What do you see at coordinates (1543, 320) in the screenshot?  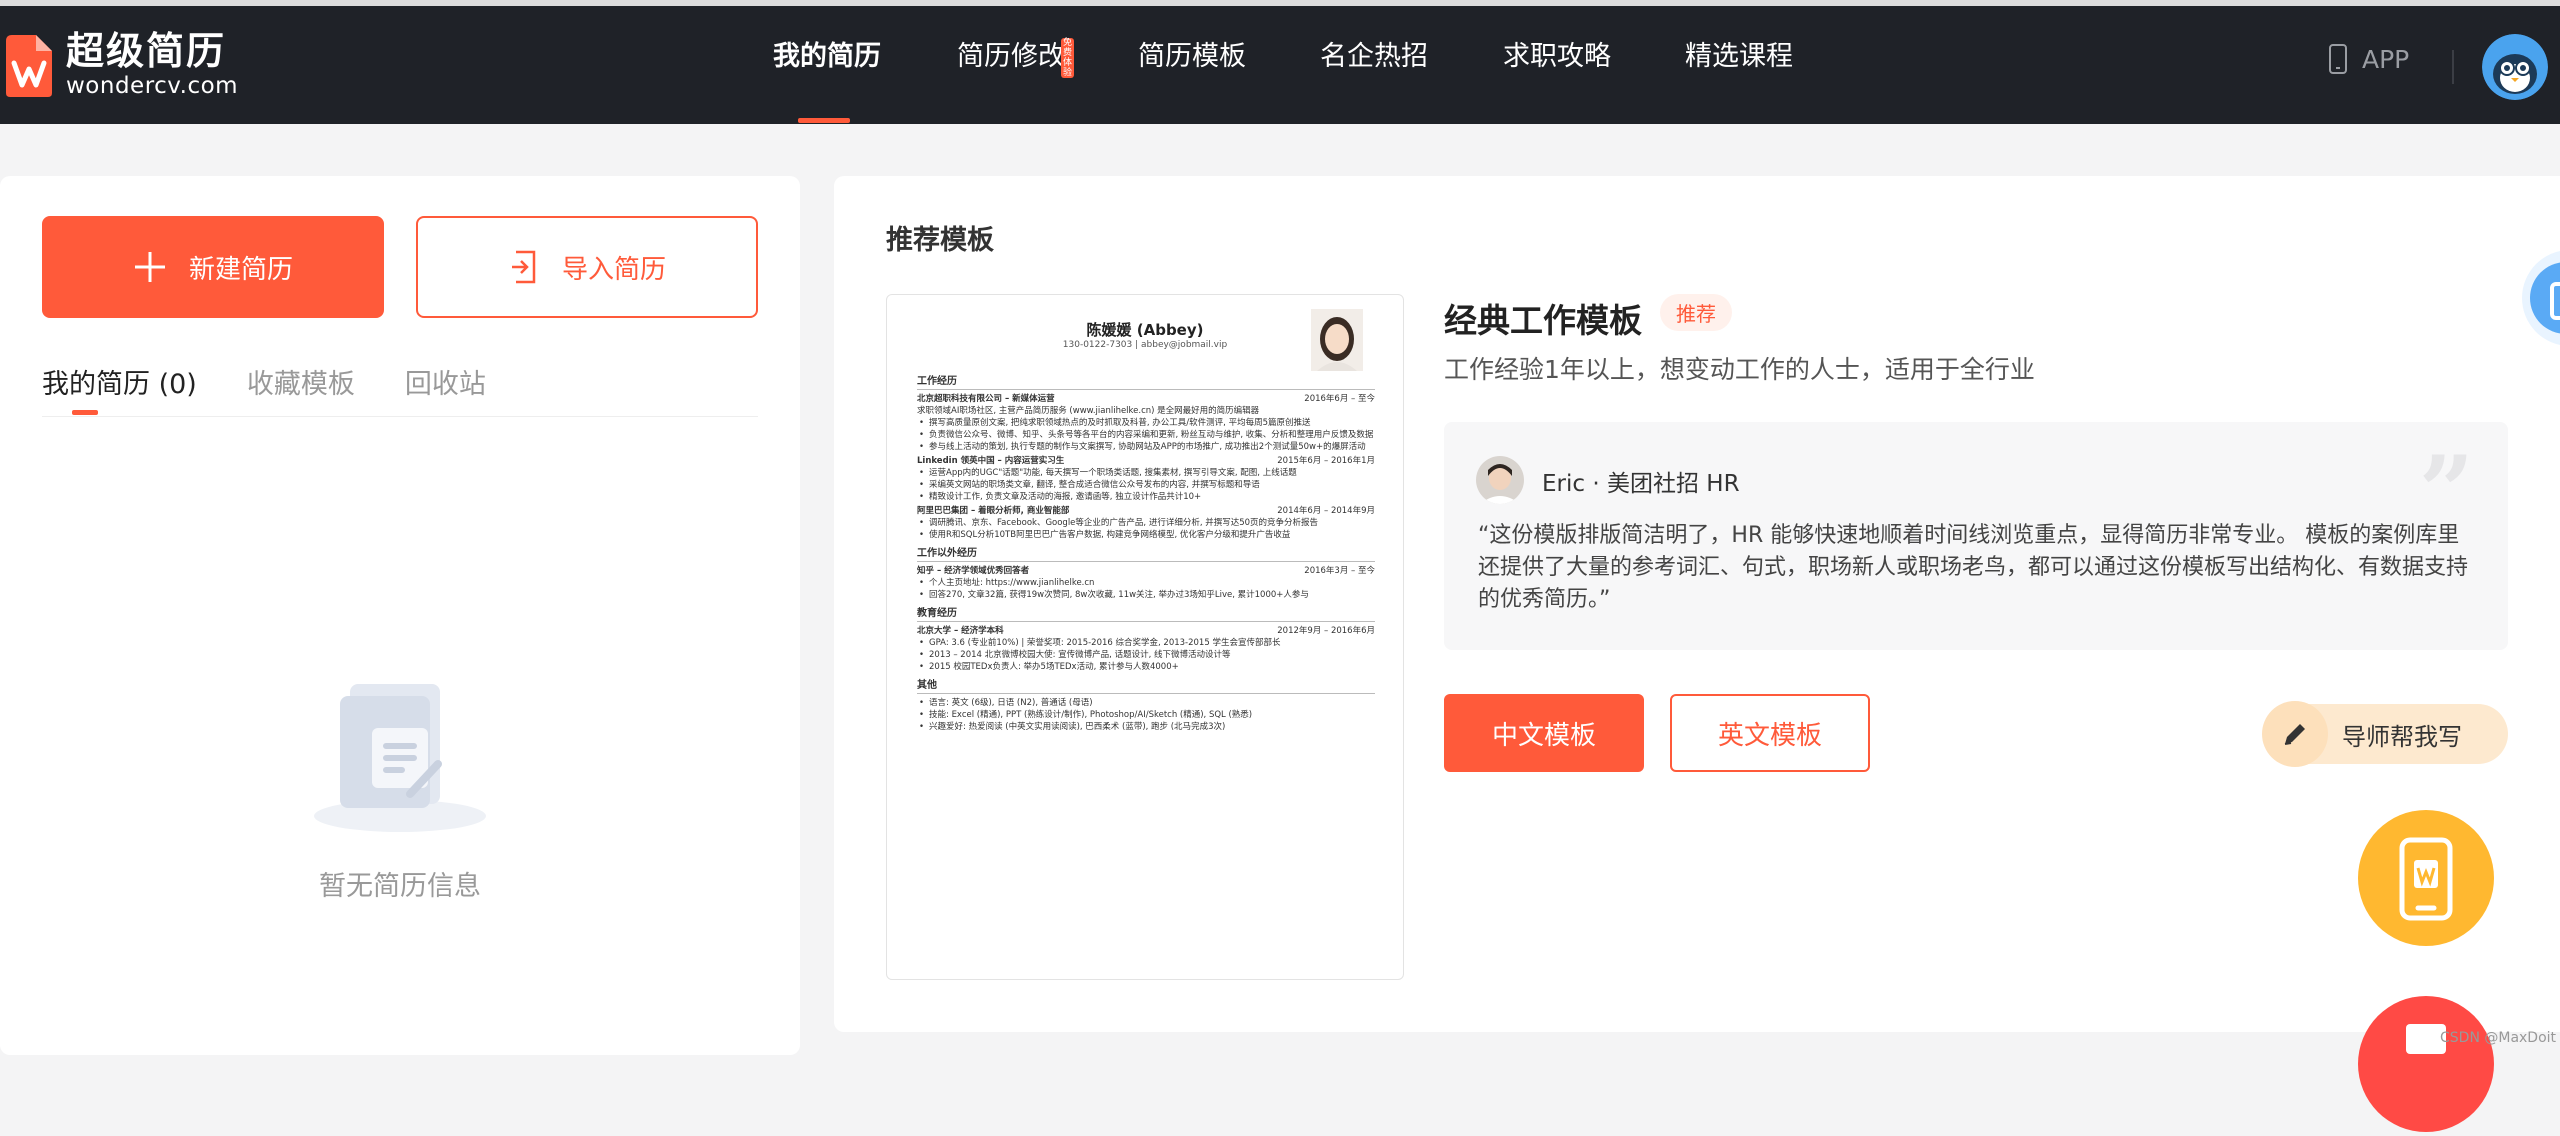 I see `template-title: 经典工作模板` at bounding box center [1543, 320].